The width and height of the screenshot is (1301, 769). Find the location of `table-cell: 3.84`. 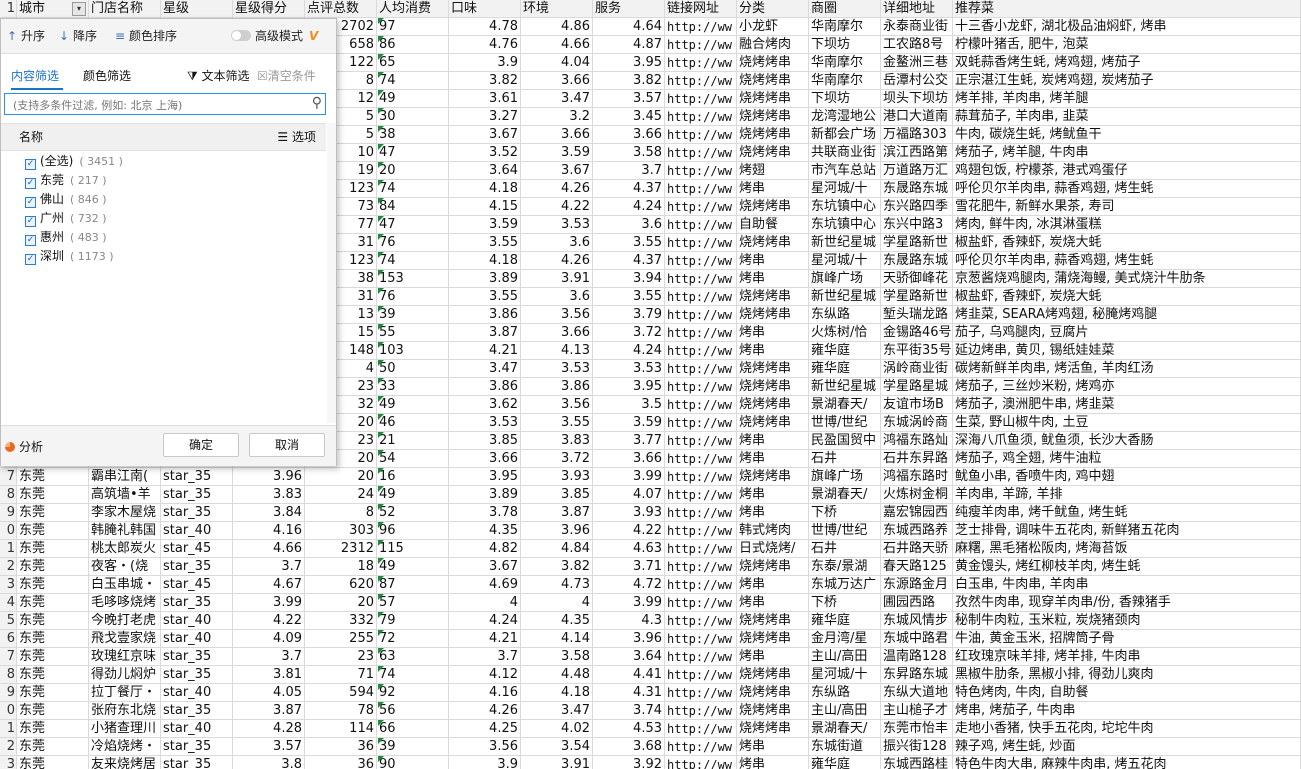

table-cell: 3.84 is located at coordinates (269, 513).